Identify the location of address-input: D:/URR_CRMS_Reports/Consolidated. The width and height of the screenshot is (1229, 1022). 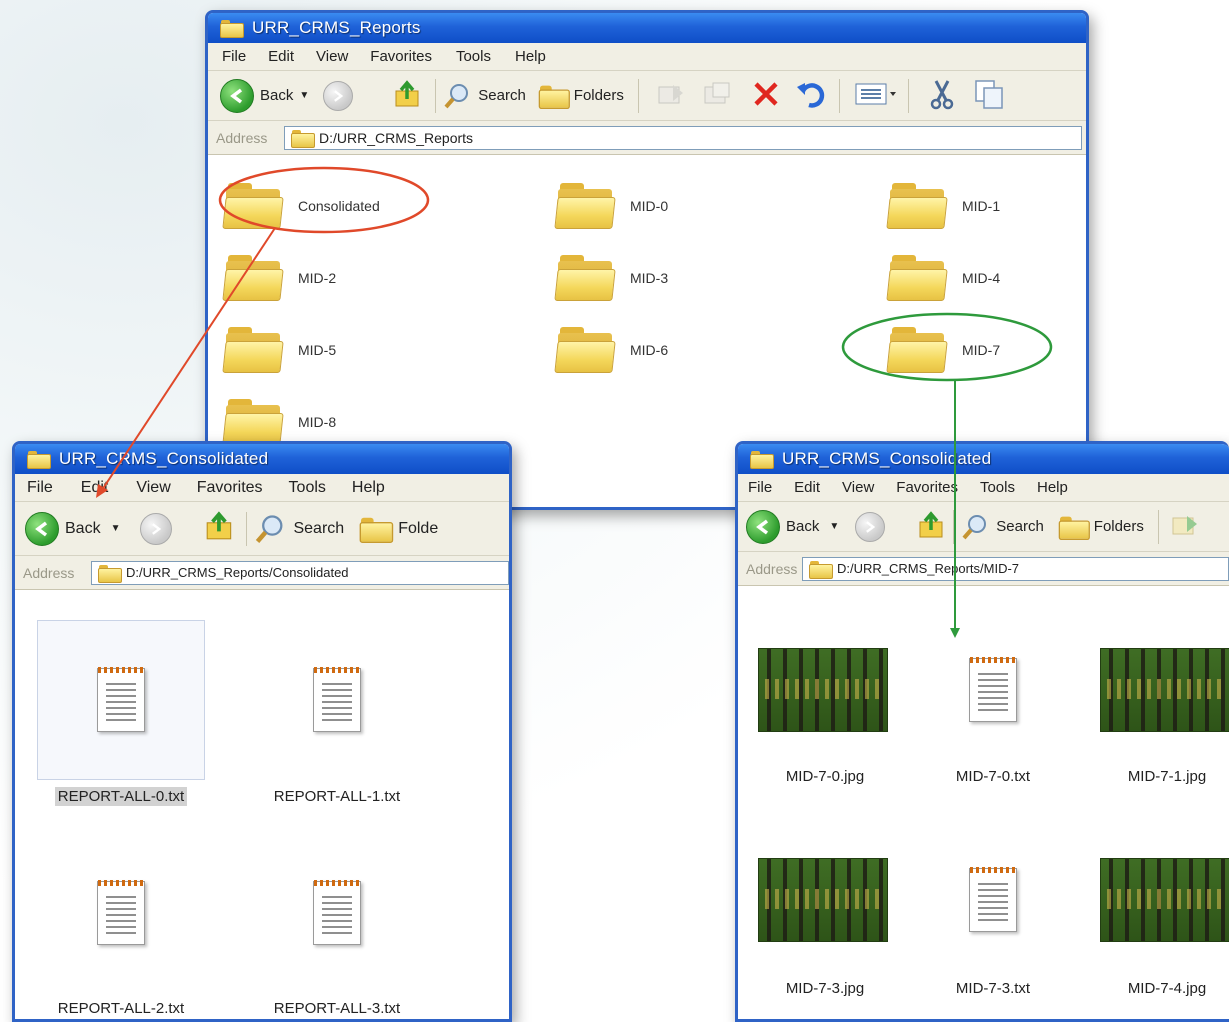
(300, 572).